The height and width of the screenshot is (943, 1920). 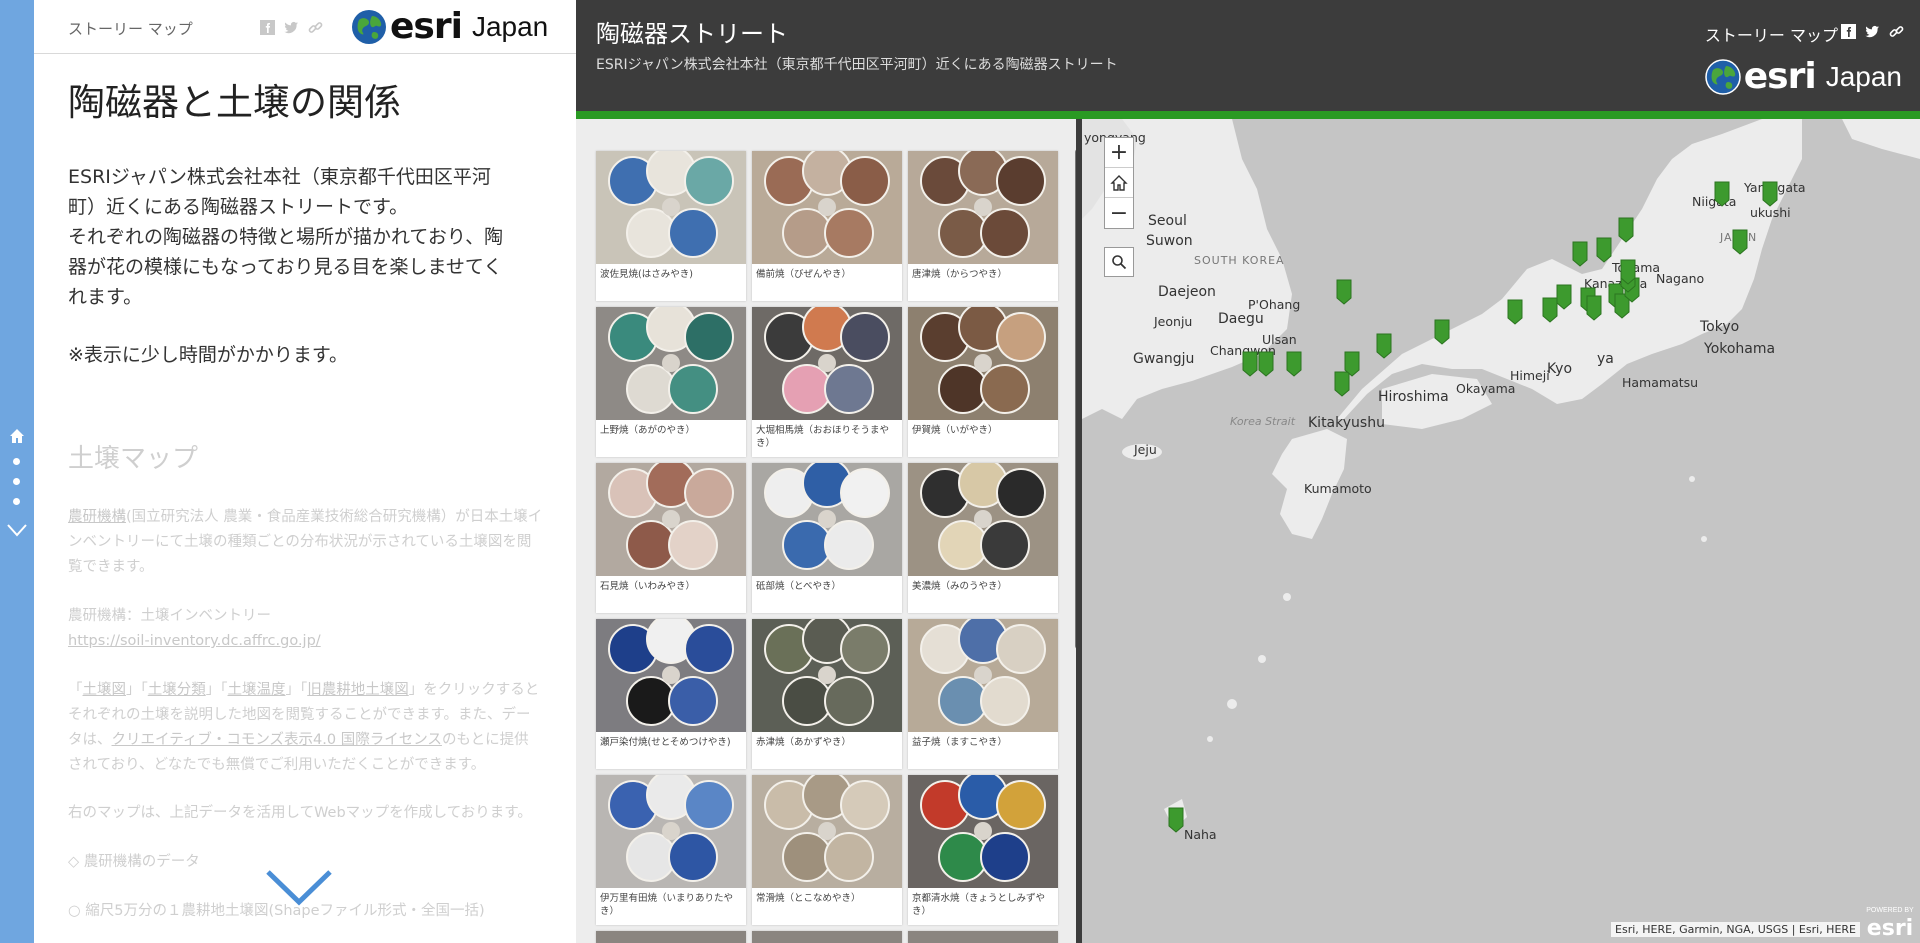 I want to click on gallery-tile: 瀬戸染付焼(せとそめつけやき), so click(x=671, y=694).